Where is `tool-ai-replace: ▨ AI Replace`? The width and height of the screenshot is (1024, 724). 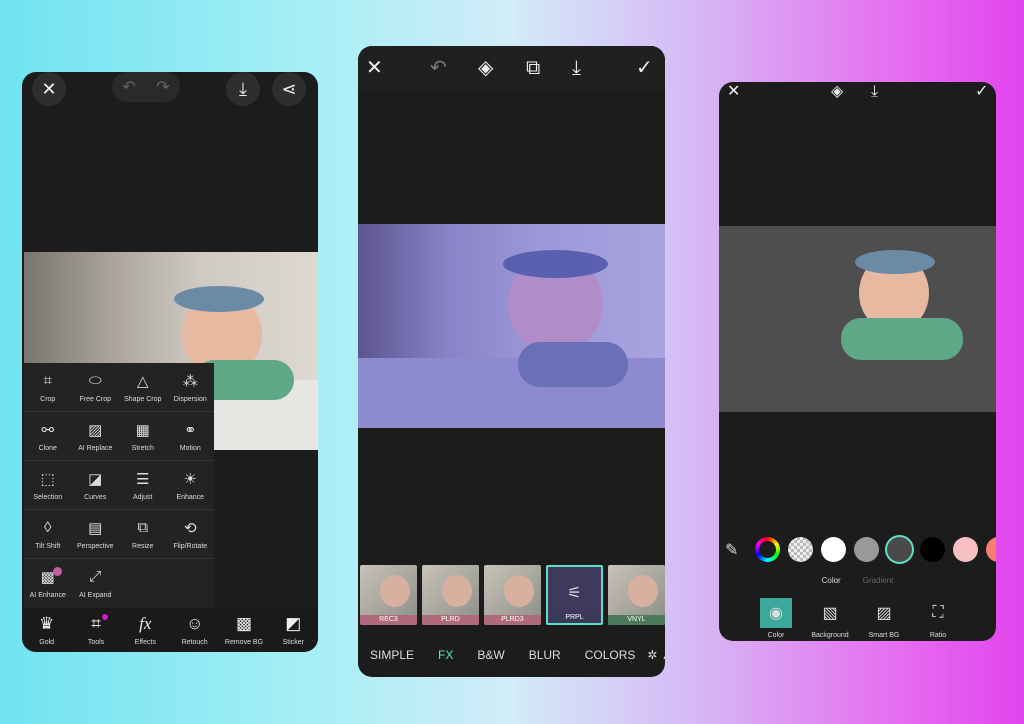
tool-ai-replace: ▨ AI Replace is located at coordinates (95, 436).